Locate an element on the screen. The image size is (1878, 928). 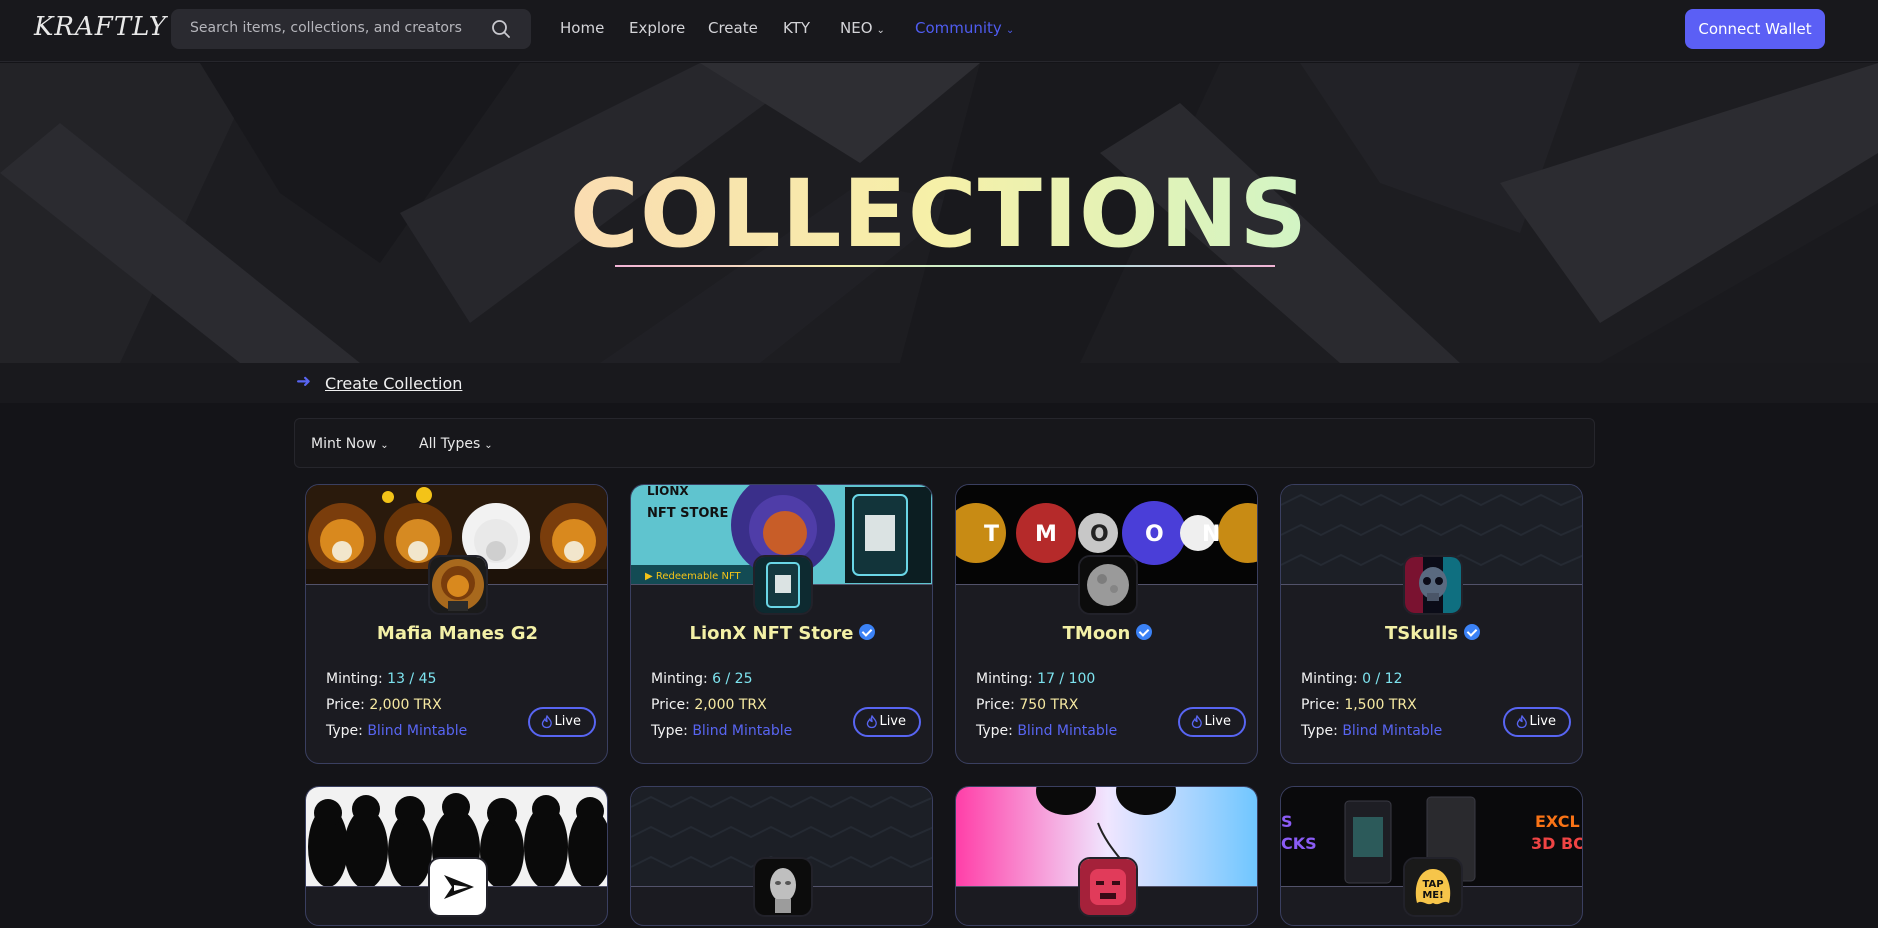
banner-text: LIONX is located at coordinates (668, 491).